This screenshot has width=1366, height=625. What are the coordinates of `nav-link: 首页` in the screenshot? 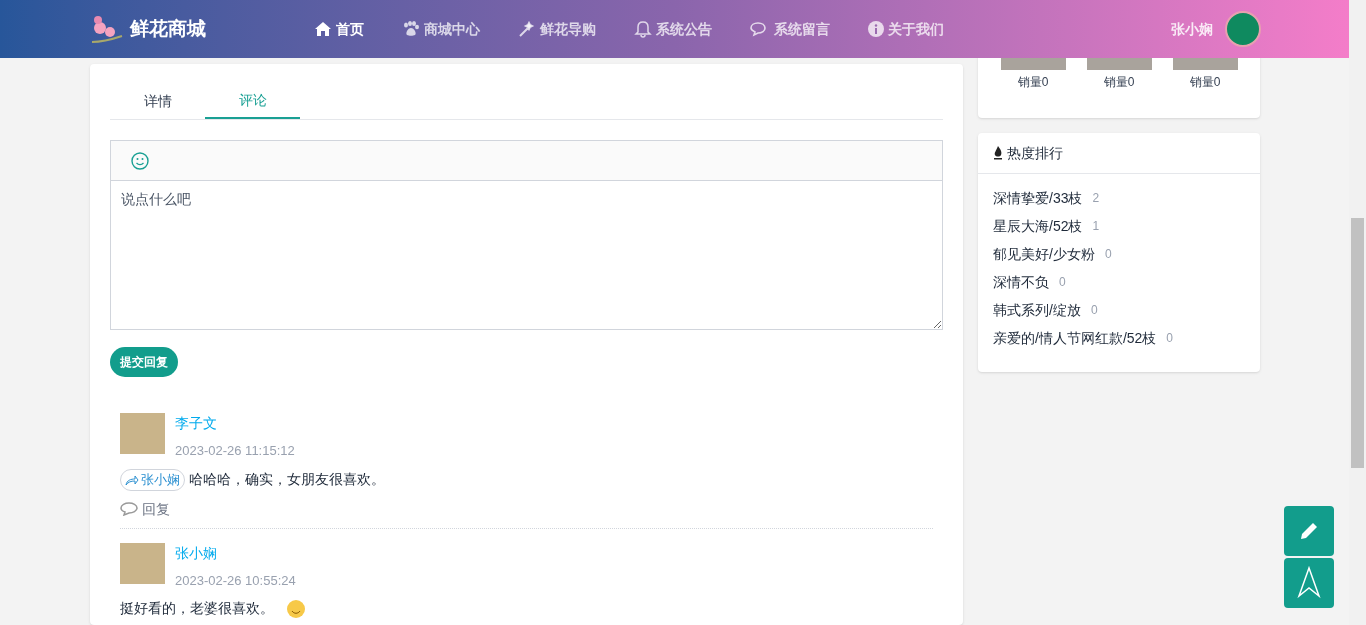 It's located at (339, 29).